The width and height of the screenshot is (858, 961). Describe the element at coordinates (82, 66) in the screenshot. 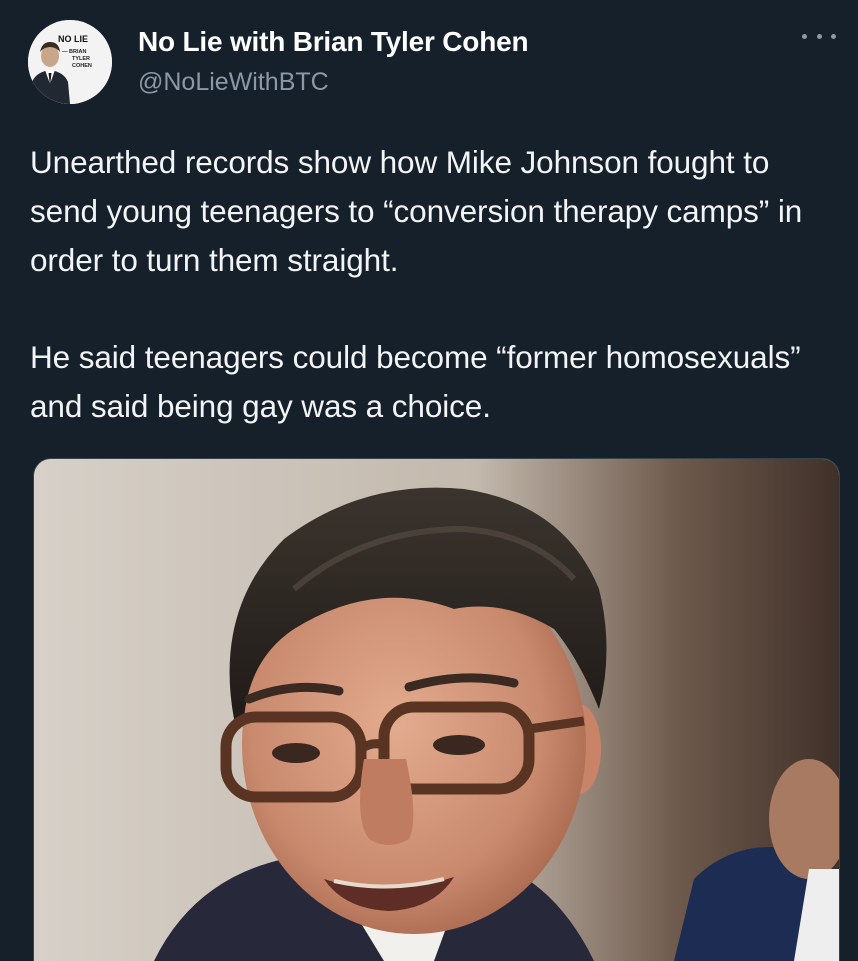

I see `avatar-logo-line-4: COHEN` at that location.